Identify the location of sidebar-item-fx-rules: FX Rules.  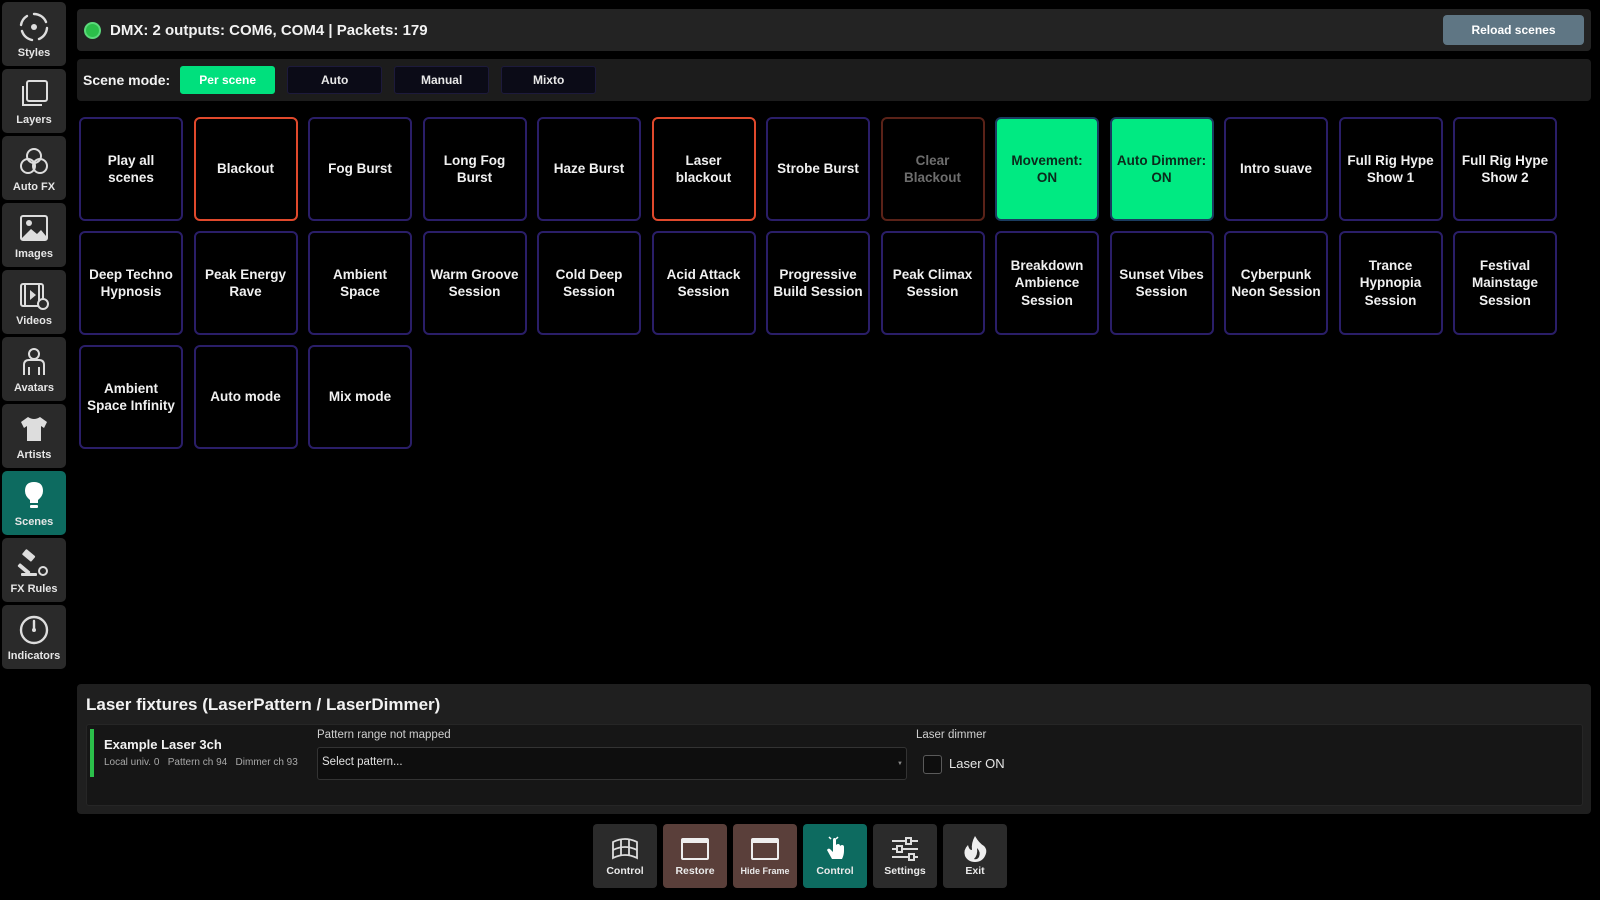
(34, 570).